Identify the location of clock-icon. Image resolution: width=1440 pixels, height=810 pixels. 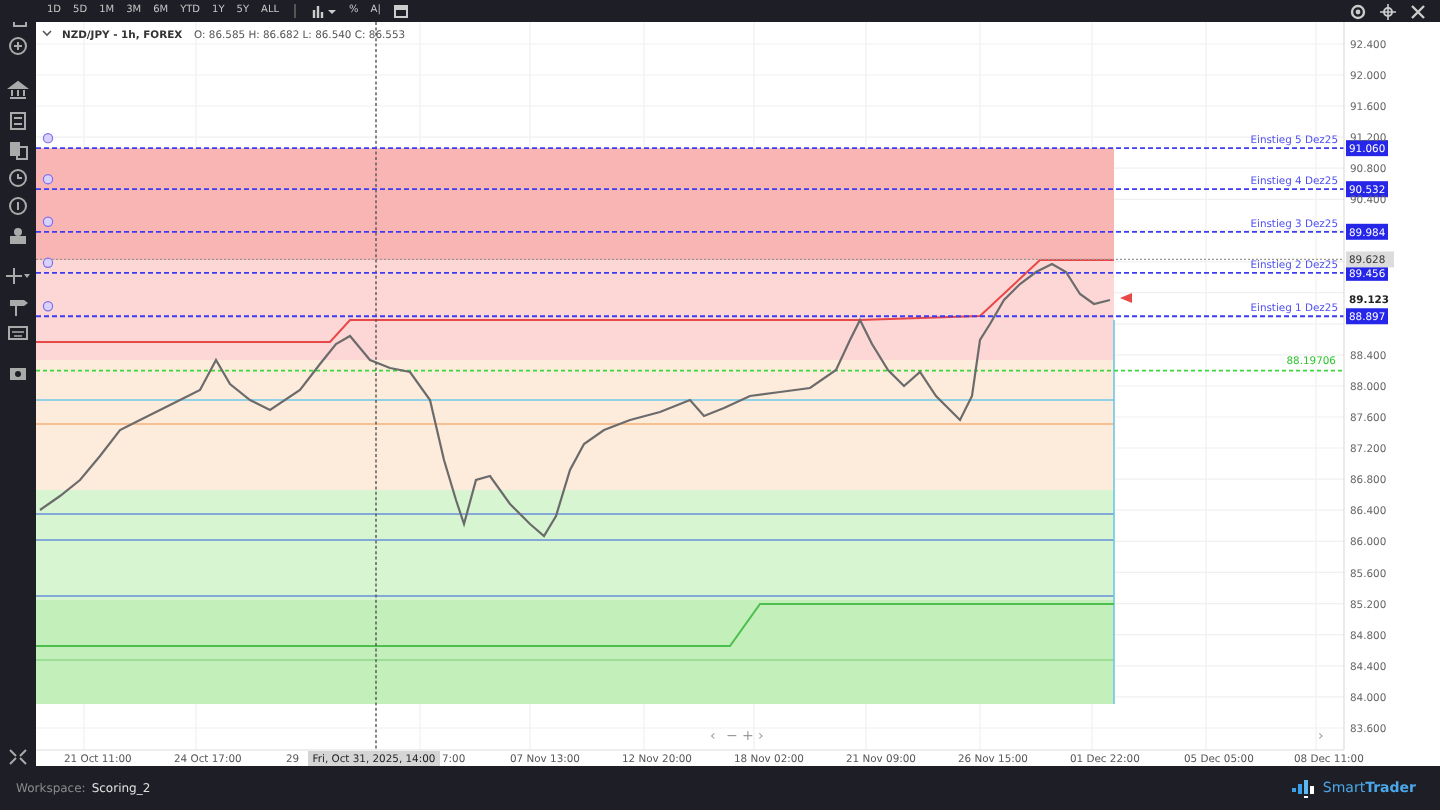
(18, 178).